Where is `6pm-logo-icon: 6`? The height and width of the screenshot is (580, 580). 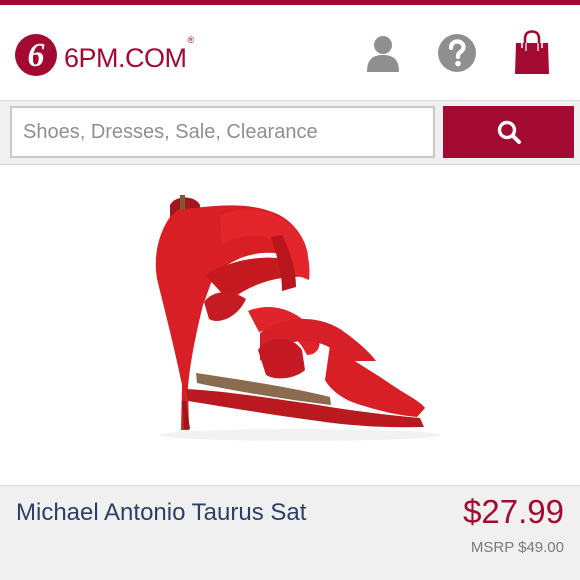
6pm-logo-icon: 6 is located at coordinates (36, 55).